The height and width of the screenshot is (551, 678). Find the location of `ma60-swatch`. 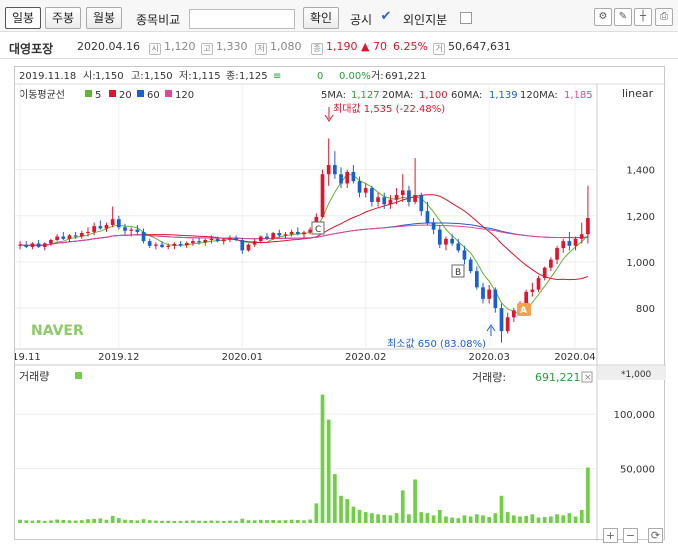

ma60-swatch is located at coordinates (140, 93).